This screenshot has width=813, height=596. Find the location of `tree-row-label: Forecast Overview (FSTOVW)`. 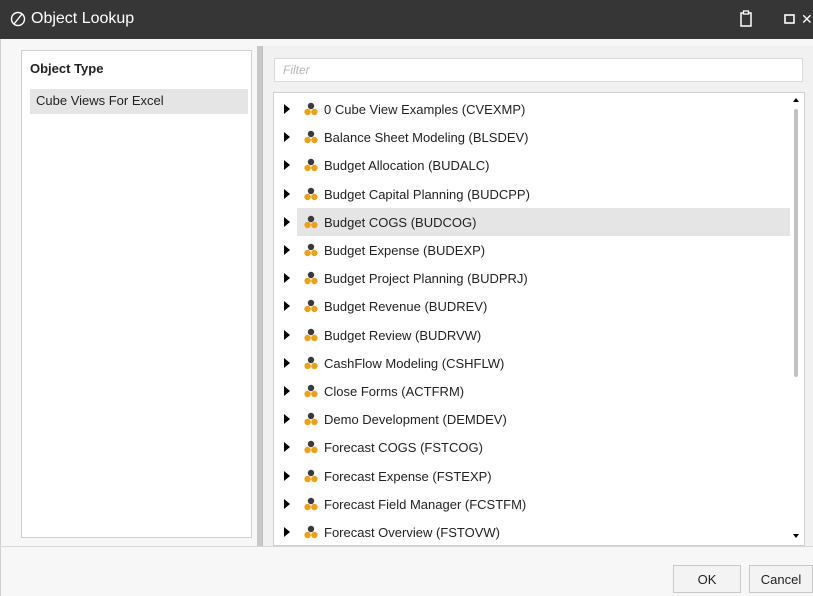

tree-row-label: Forecast Overview (FSTOVW) is located at coordinates (412, 532).